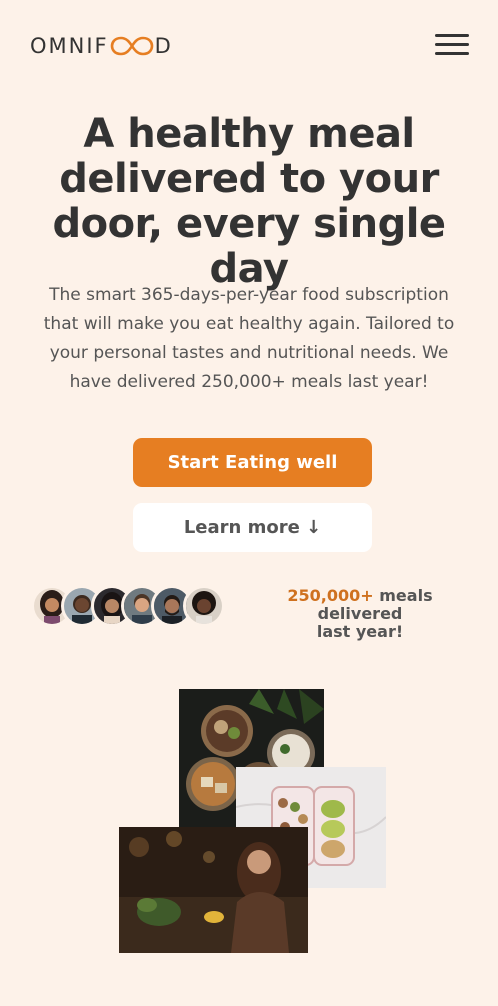  What do you see at coordinates (204, 606) in the screenshot?
I see `avatar` at bounding box center [204, 606].